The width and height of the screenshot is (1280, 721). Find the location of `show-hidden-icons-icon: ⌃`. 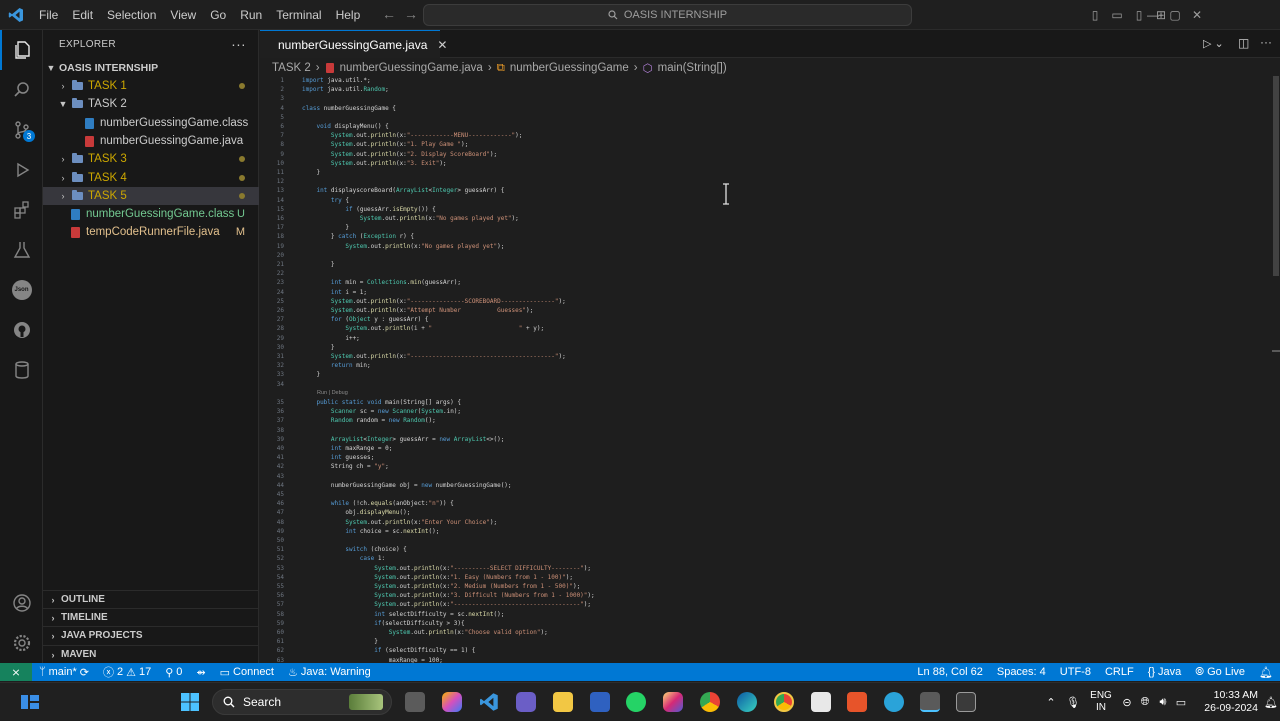

show-hidden-icons-icon: ⌃ is located at coordinates (1051, 702).